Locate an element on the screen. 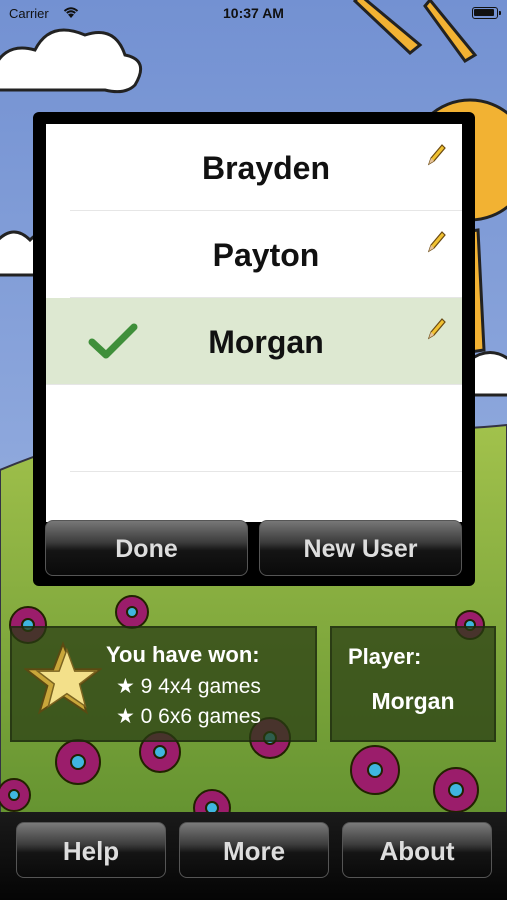 The image size is (507, 900). player-name: Morgan is located at coordinates (413, 701).